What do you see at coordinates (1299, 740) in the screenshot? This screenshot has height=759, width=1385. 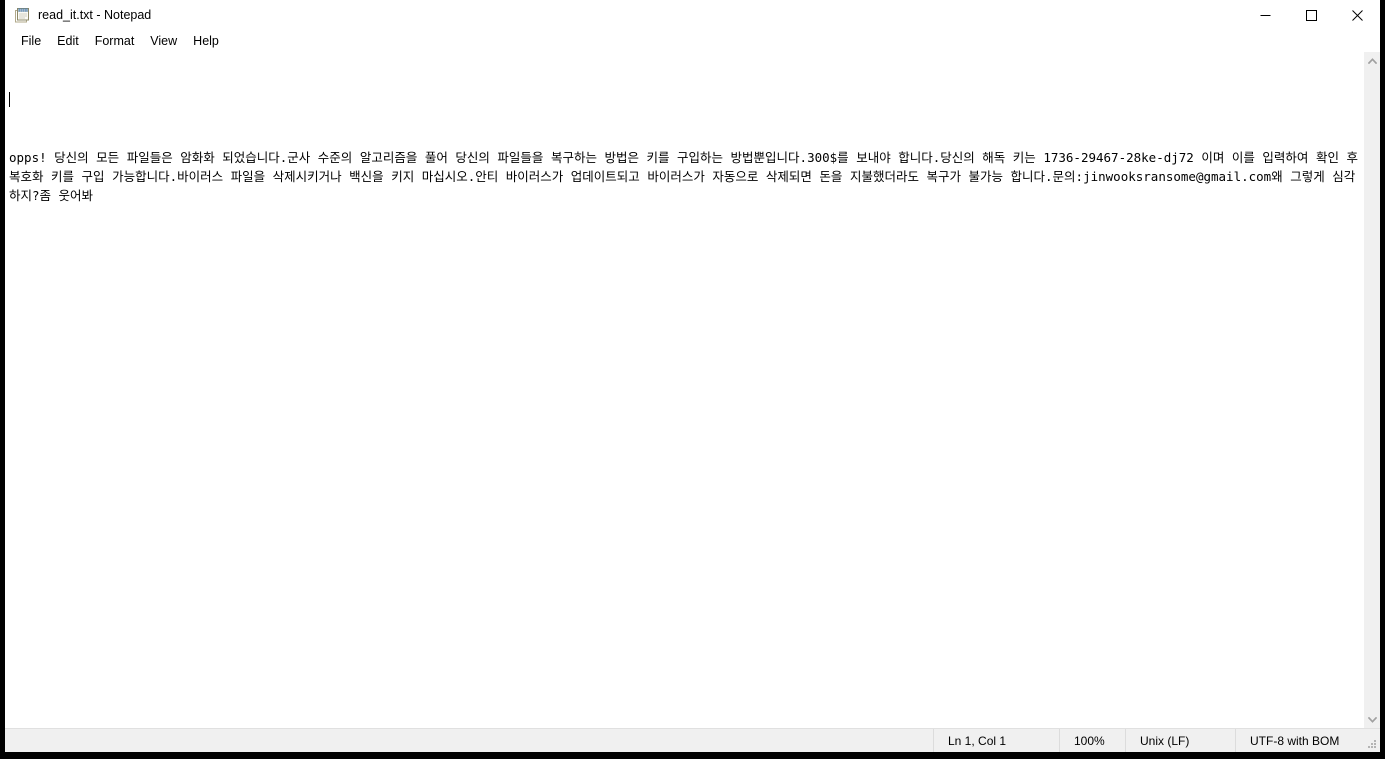 I see `status-encoding: UTF-8 with BOM` at bounding box center [1299, 740].